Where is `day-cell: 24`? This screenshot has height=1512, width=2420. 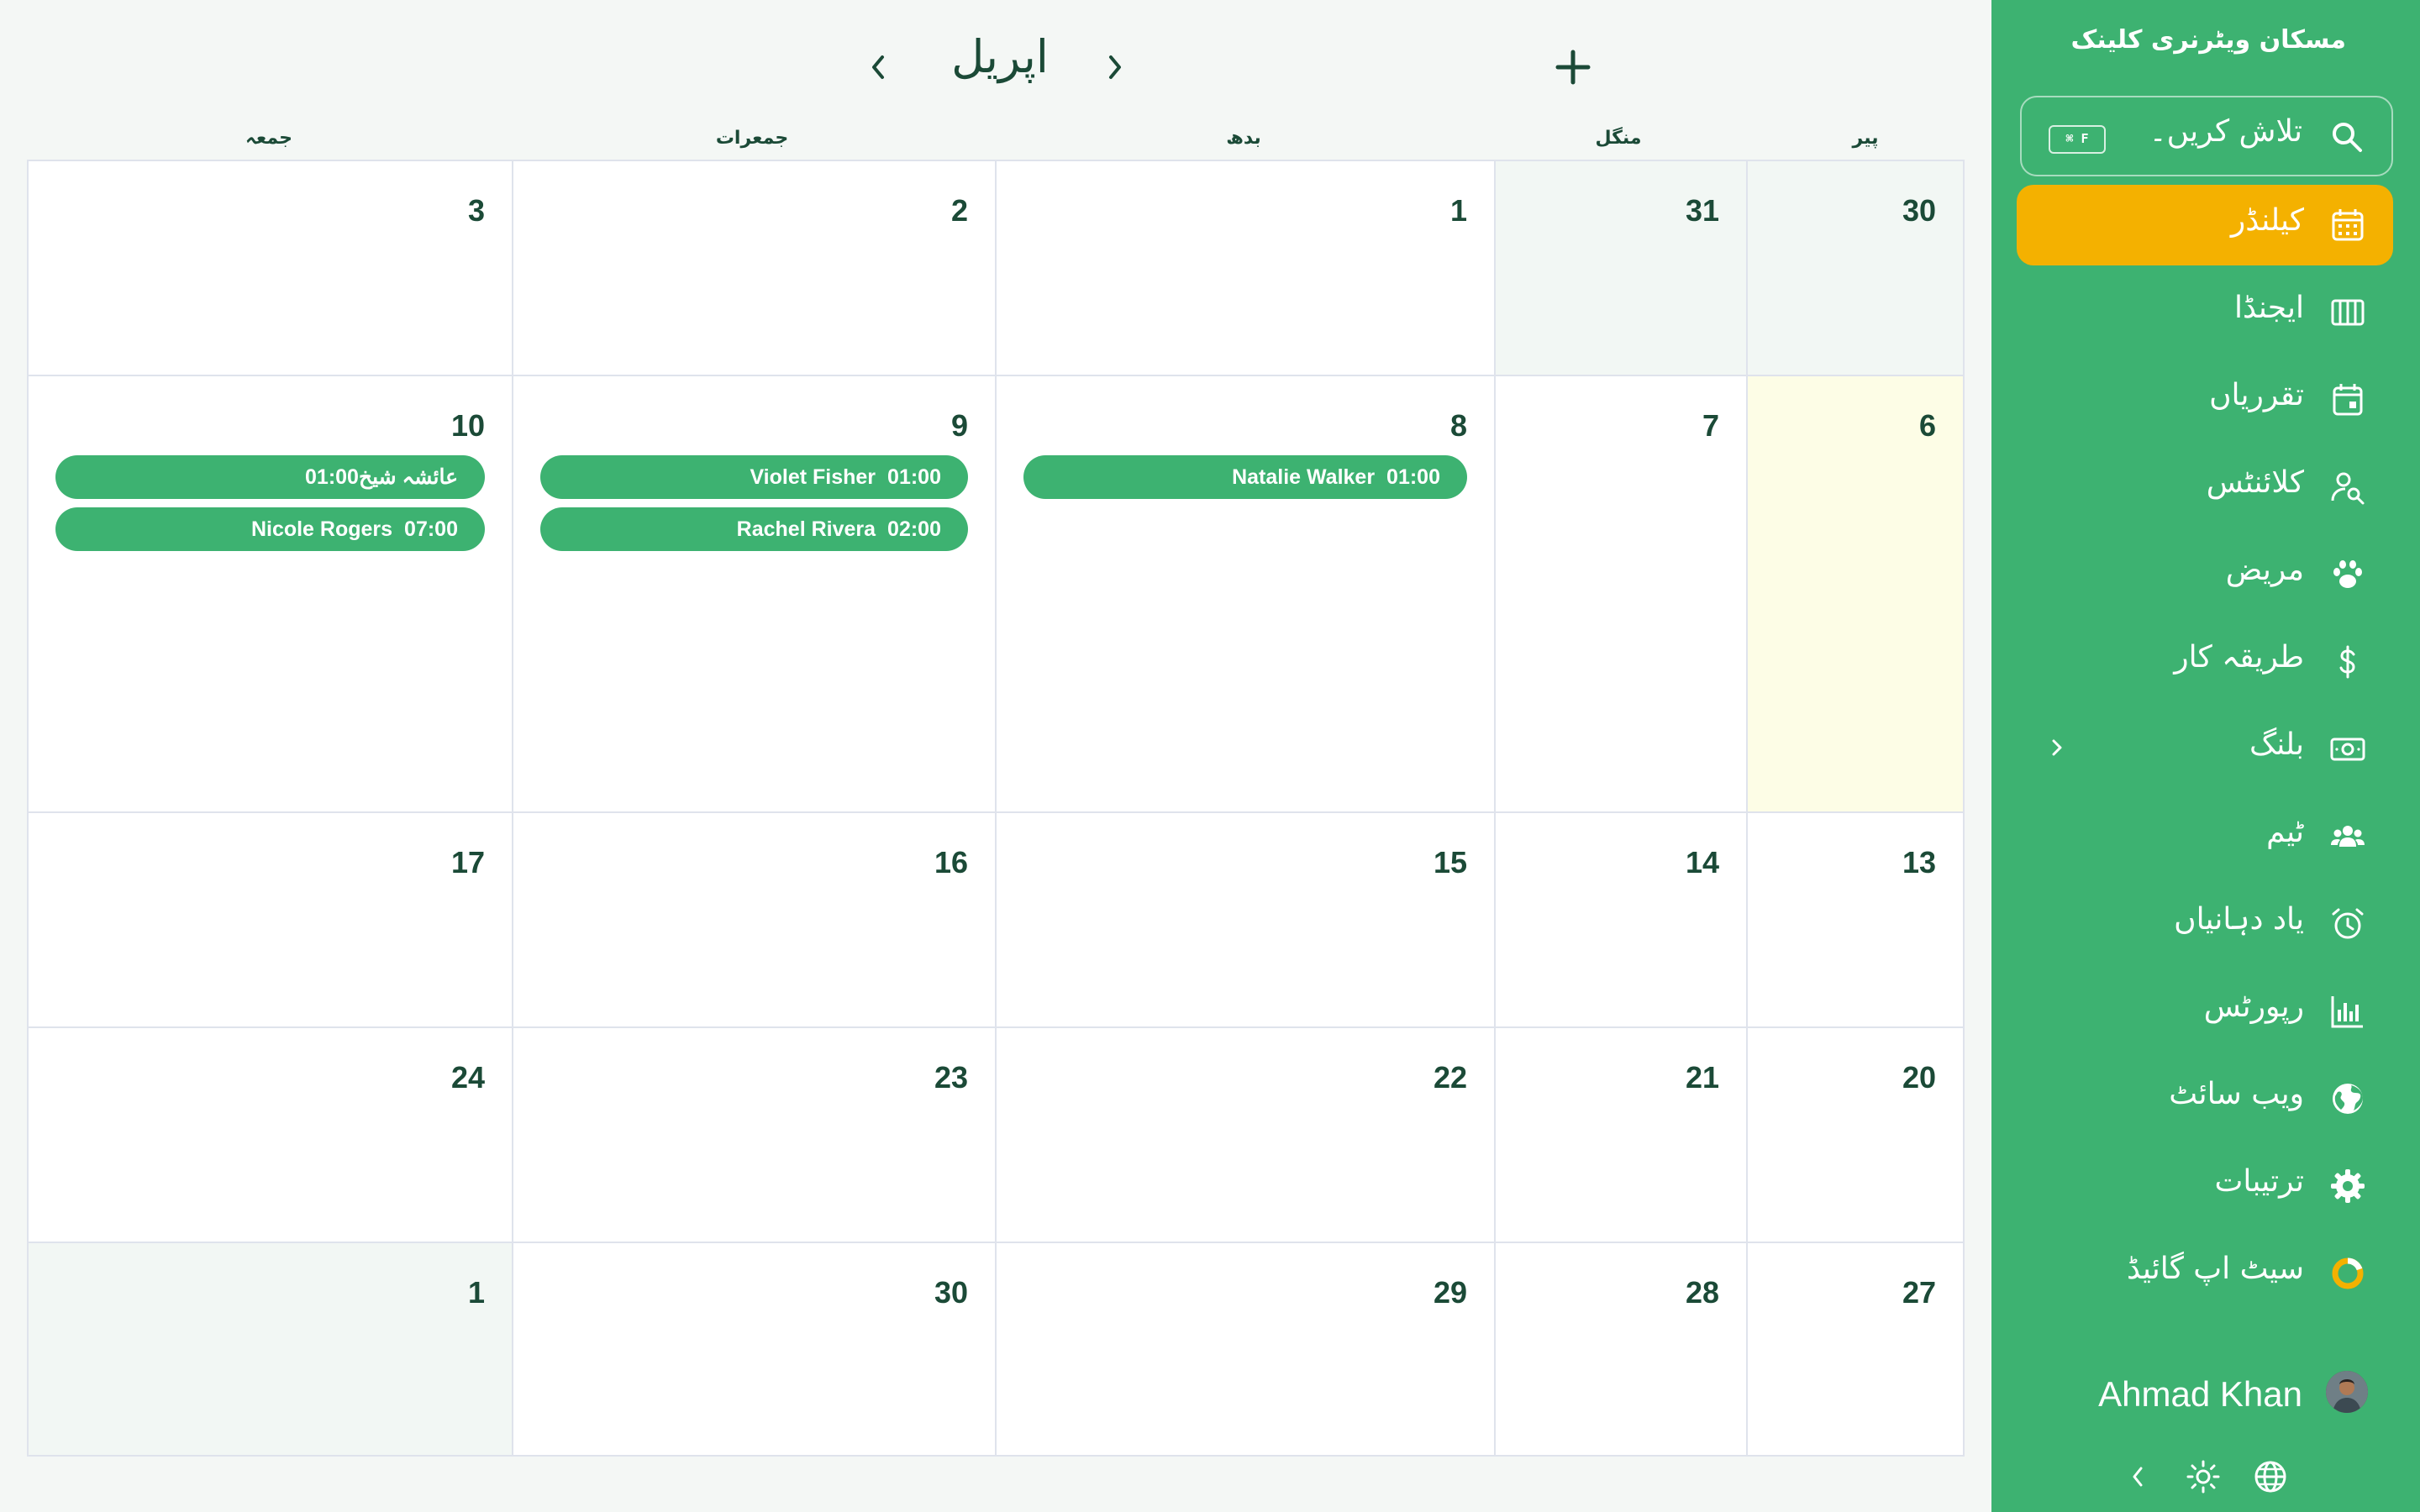
day-cell: 24 is located at coordinates (271, 1135).